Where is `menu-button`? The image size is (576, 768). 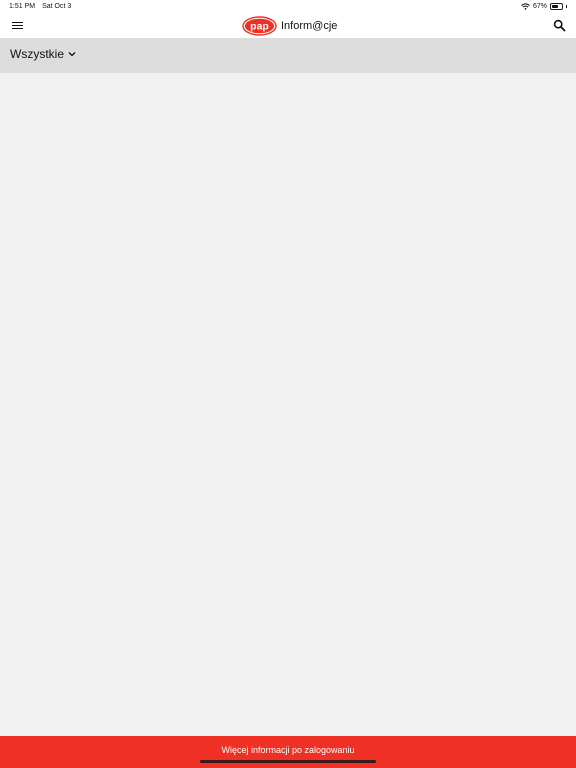 menu-button is located at coordinates (18, 26).